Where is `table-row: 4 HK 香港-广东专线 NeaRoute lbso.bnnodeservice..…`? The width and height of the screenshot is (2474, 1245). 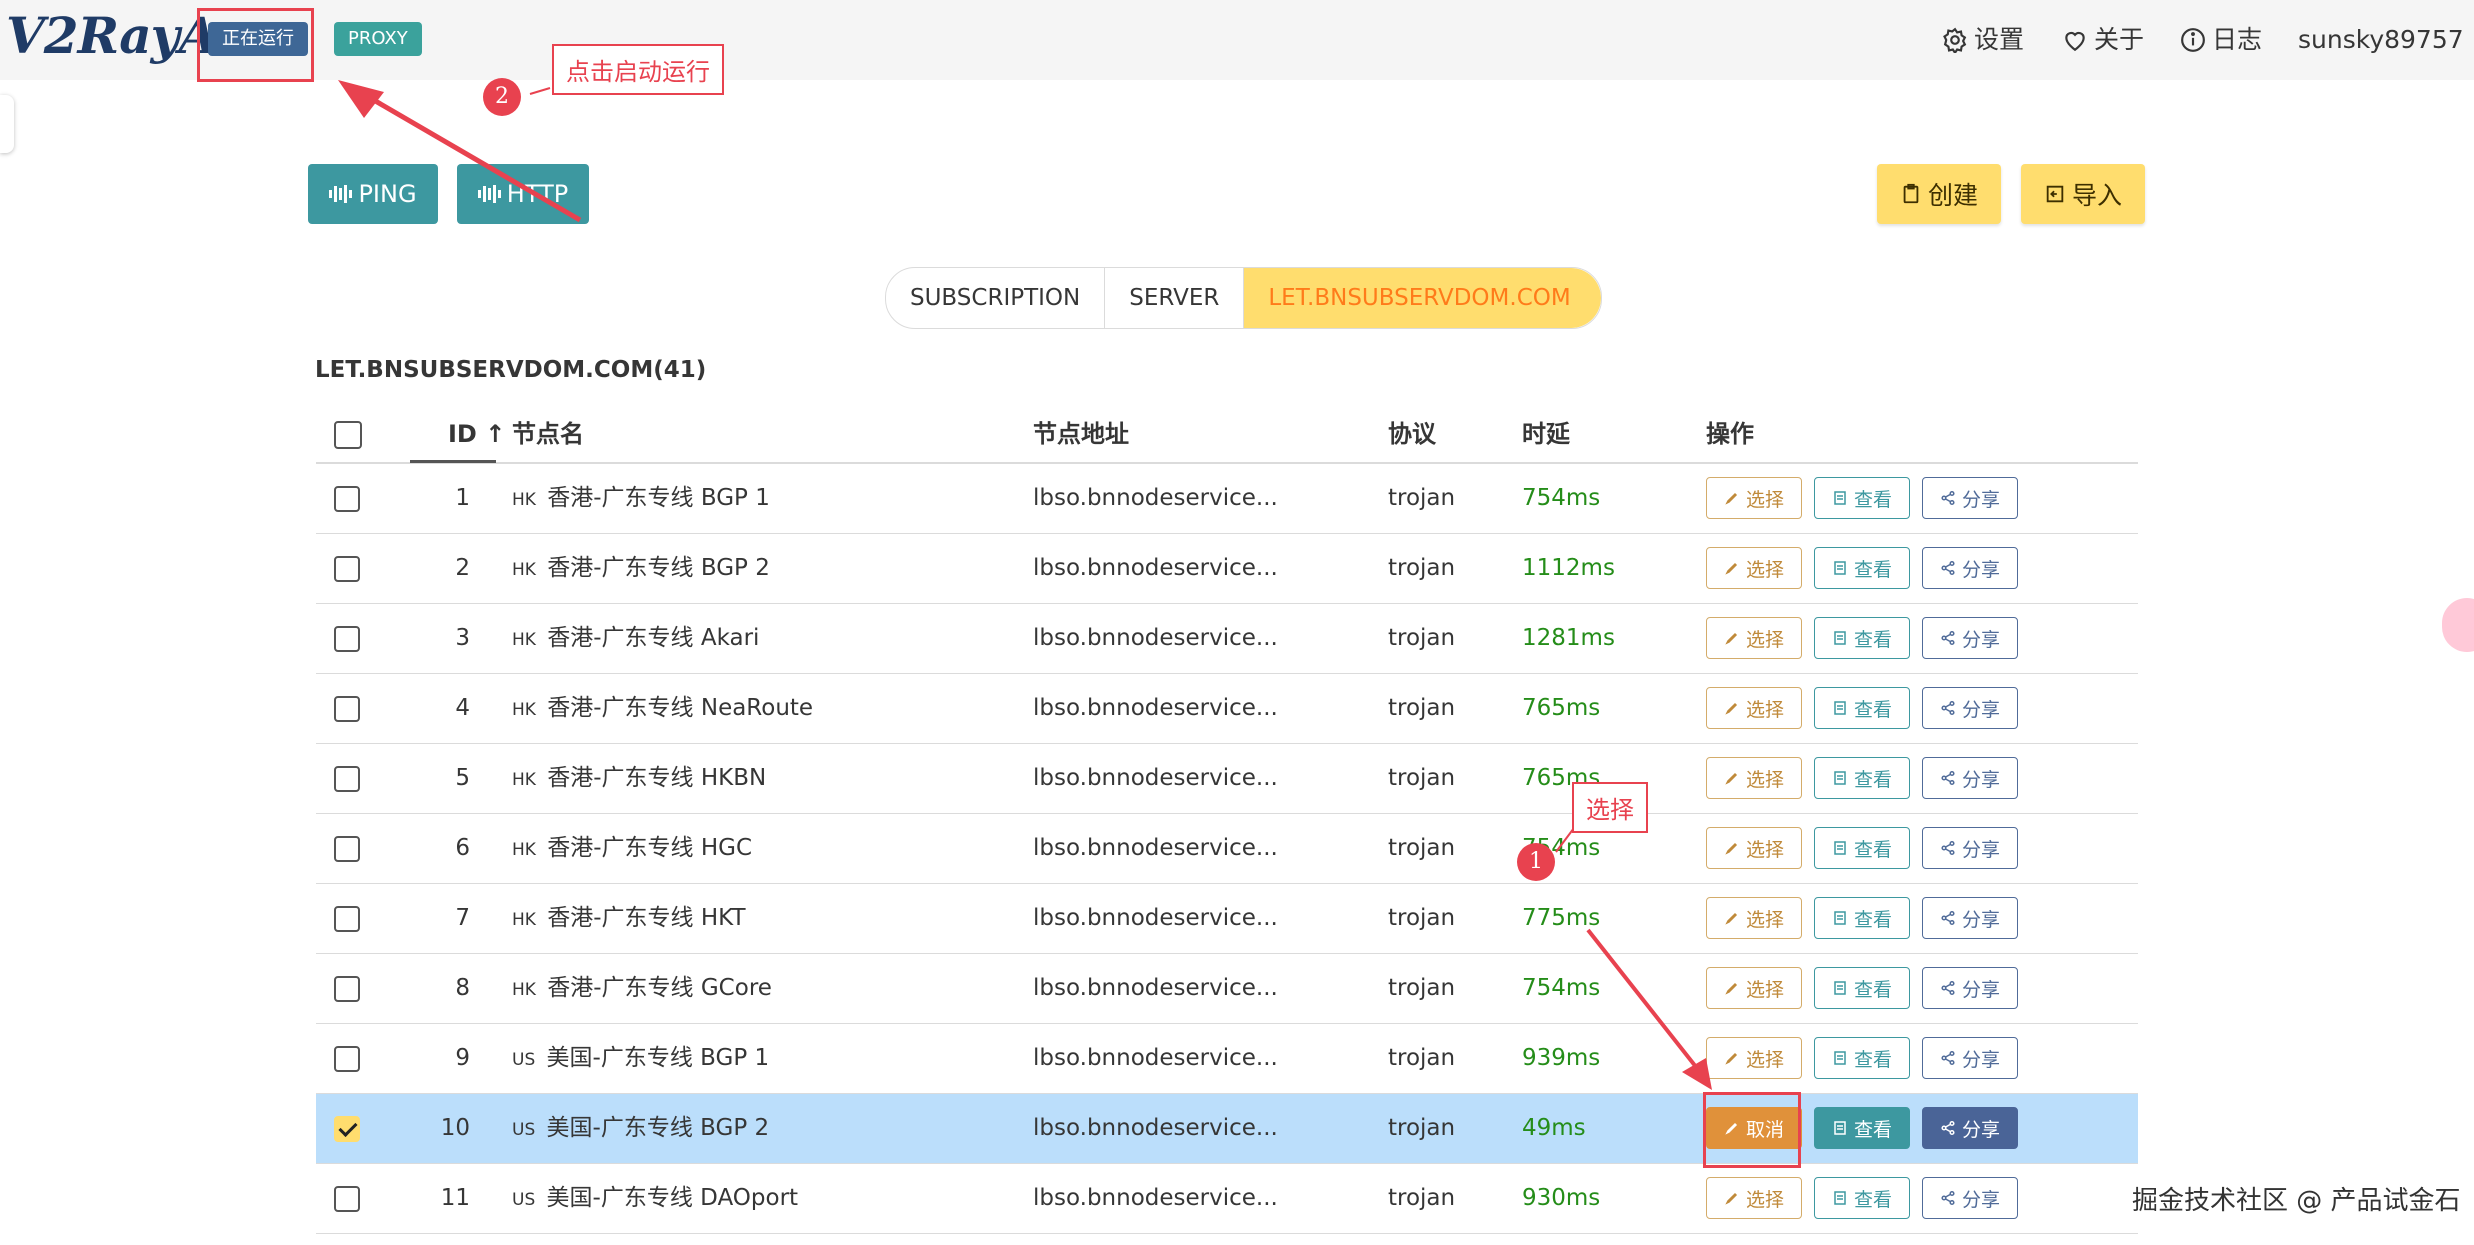 table-row: 4 HK 香港-广东专线 NeaRoute lbso.bnnodeservice..… is located at coordinates (1227, 709).